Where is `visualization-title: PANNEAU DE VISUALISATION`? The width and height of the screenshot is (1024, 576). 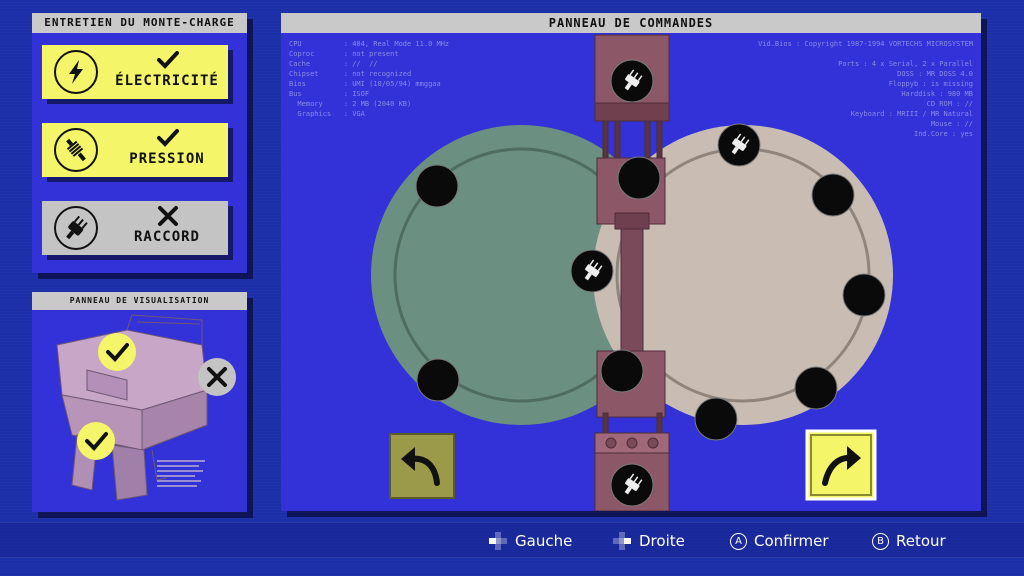
visualization-title: PANNEAU DE VISUALISATION is located at coordinates (139, 301).